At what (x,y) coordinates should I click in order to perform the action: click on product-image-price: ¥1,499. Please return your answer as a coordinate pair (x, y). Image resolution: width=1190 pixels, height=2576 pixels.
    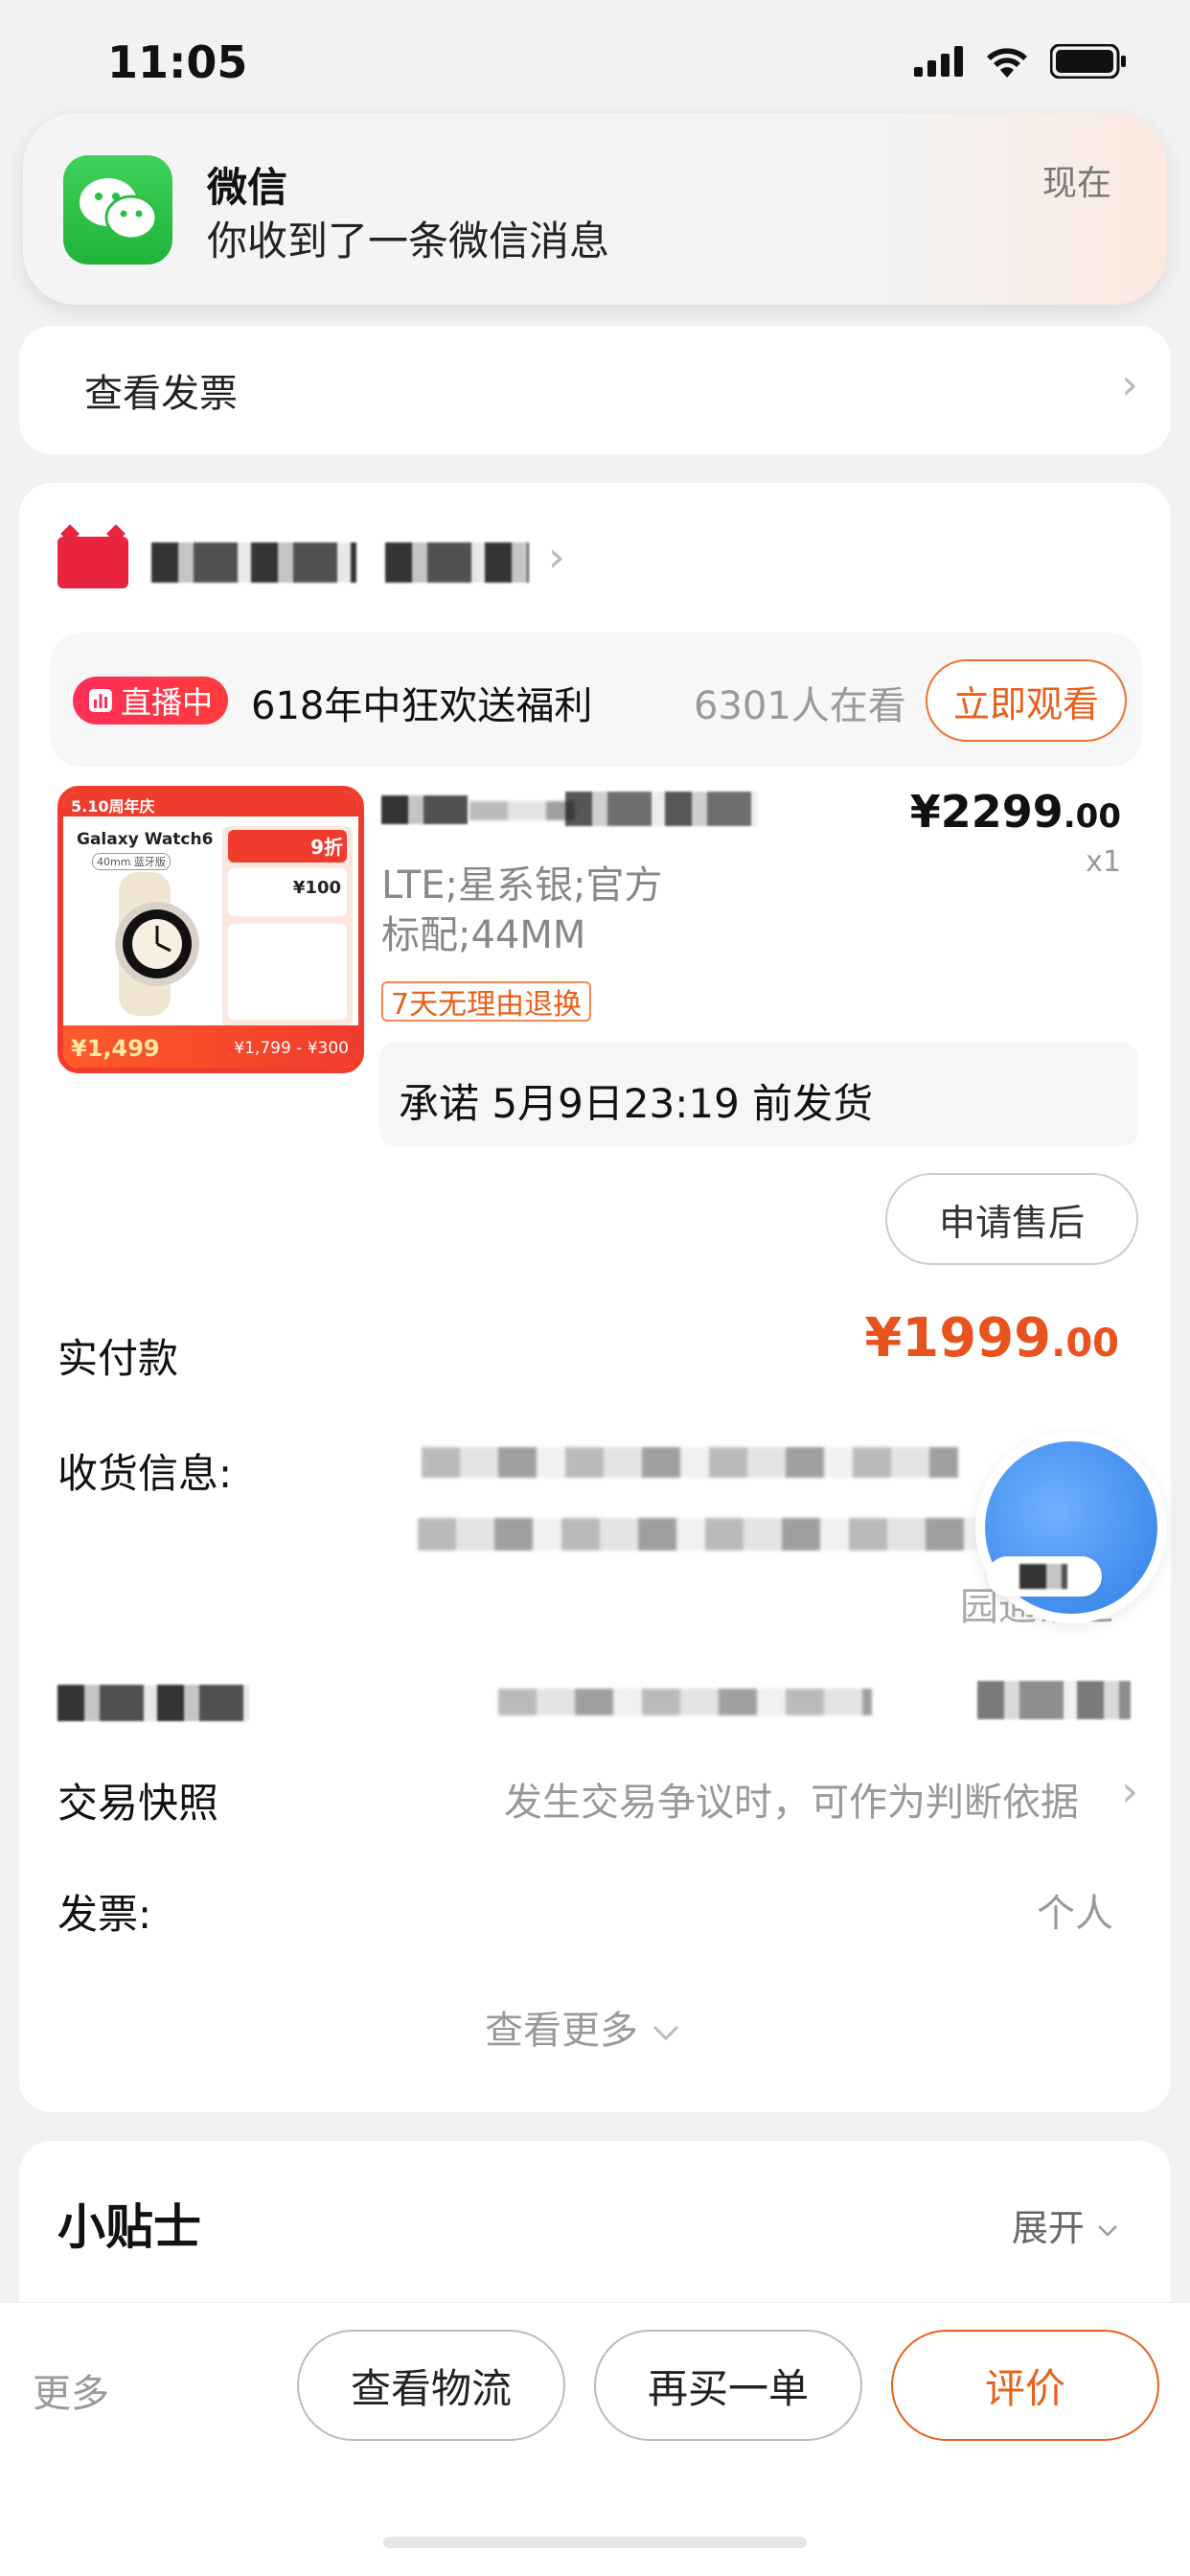
    Looking at the image, I should click on (116, 1048).